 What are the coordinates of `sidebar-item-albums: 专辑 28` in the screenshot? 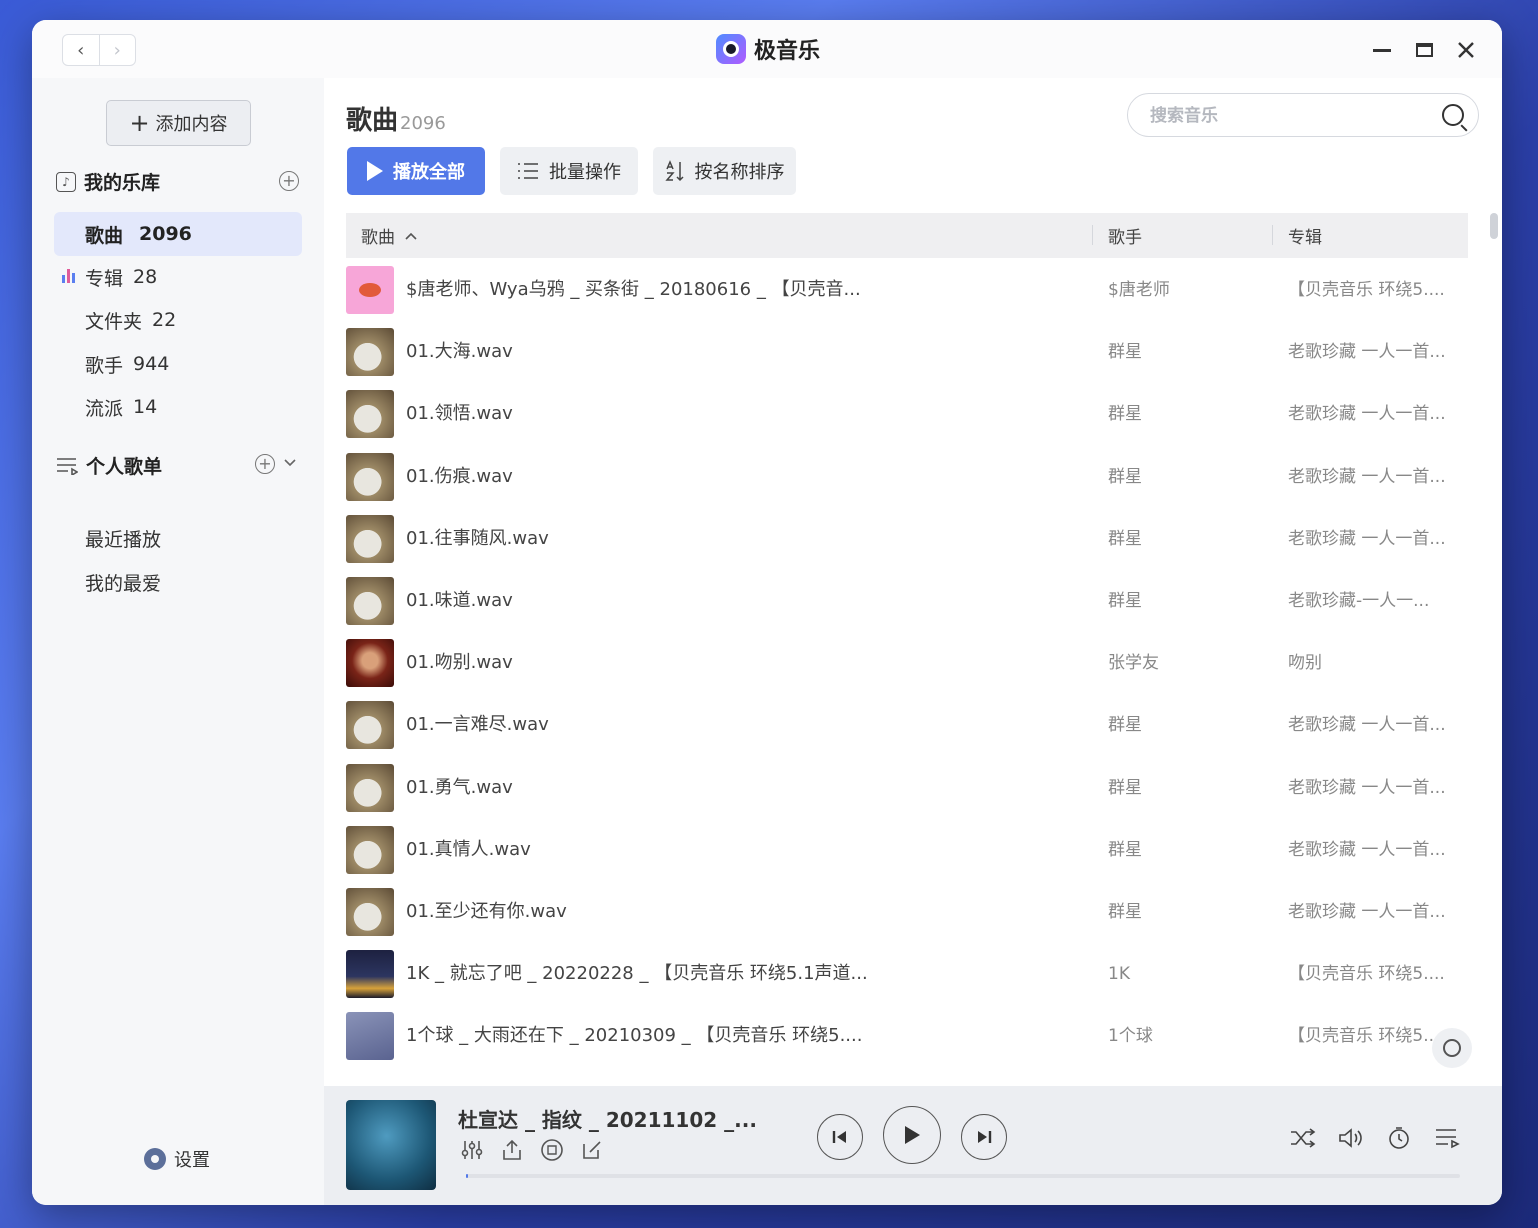 It's located at (178, 277).